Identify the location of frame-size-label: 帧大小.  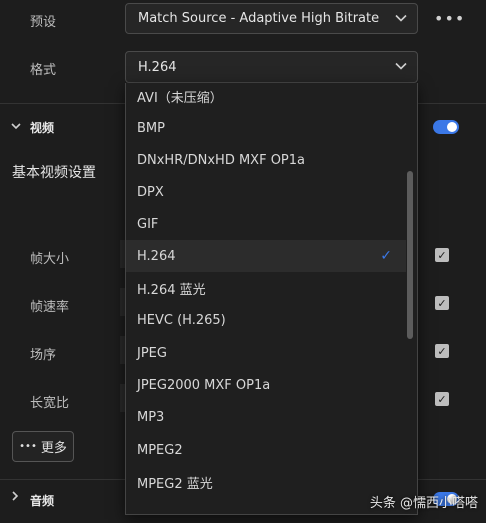
(50, 259).